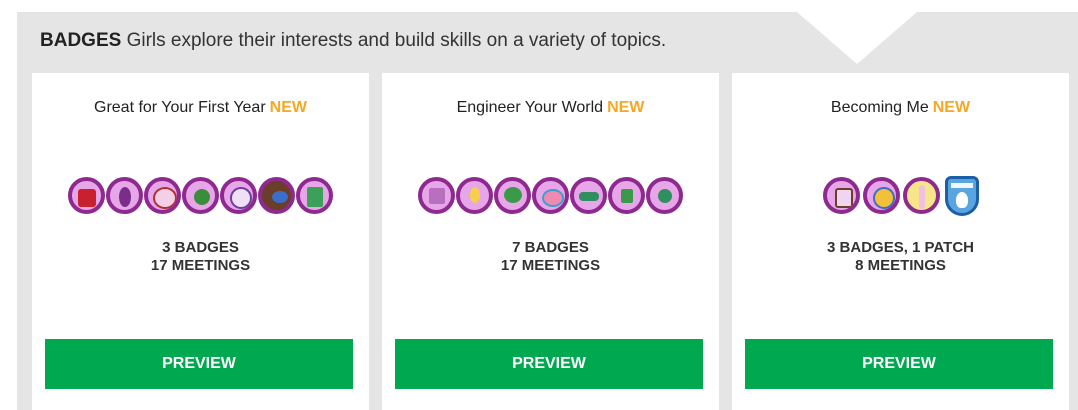 The width and height of the screenshot is (1078, 410). What do you see at coordinates (900, 247) in the screenshot?
I see `badge-count: 3 BADGES, 1 PATCH` at bounding box center [900, 247].